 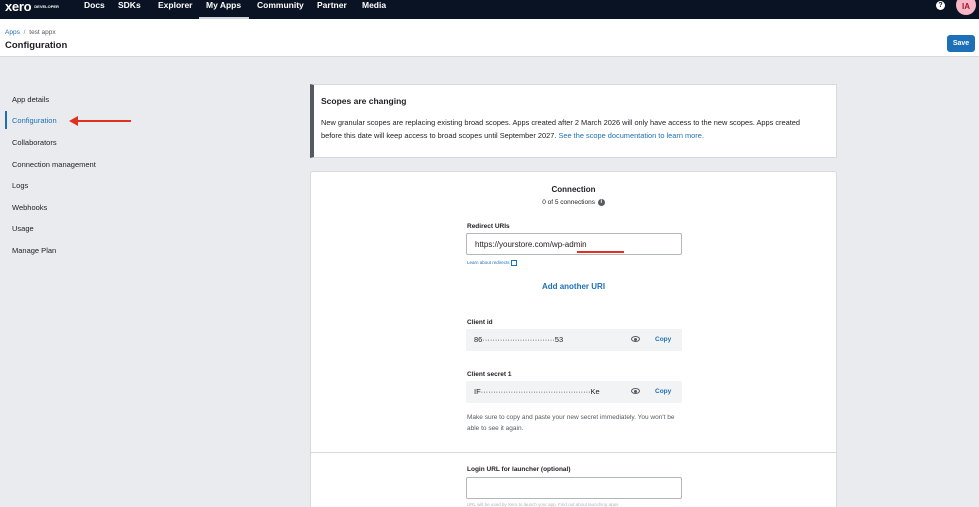 I want to click on connection-title: Connection, so click(x=573, y=189).